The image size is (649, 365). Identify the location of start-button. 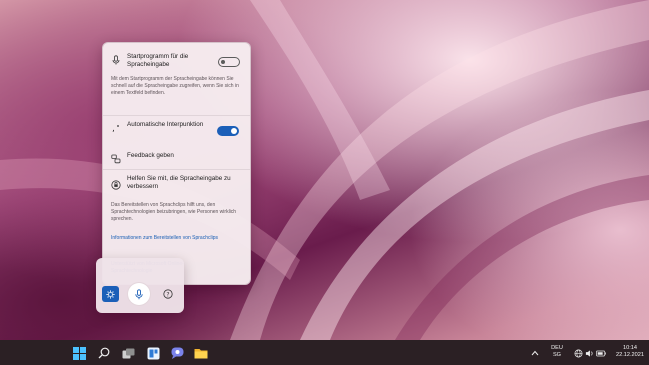
(79, 353).